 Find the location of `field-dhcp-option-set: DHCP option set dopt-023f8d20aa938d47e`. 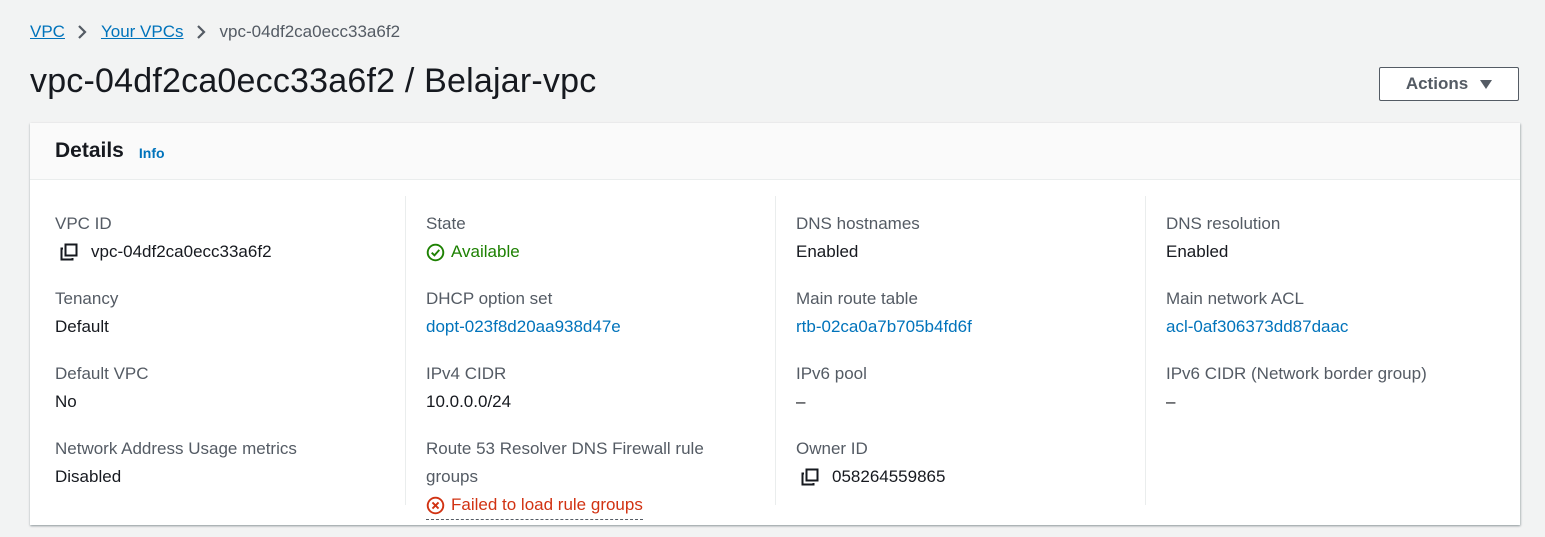

field-dhcp-option-set: DHCP option set dopt-023f8d20aa938d47e is located at coordinates (523, 313).